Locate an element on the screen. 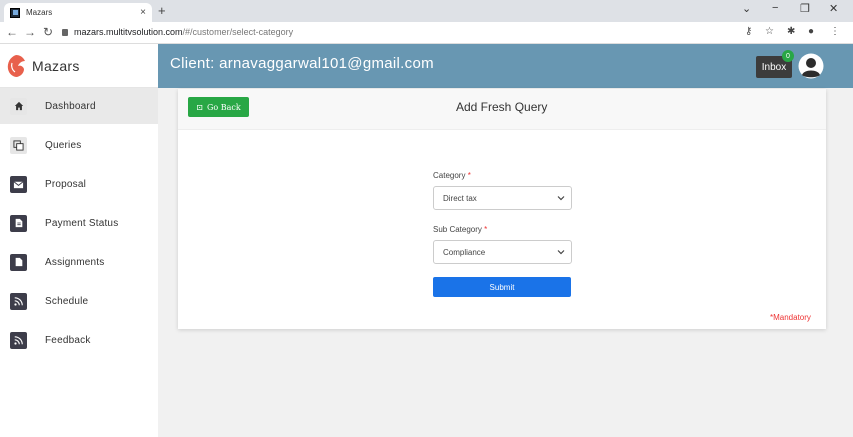 This screenshot has width=853, height=437. card-header: ⊡ Go Back Add Fresh Query is located at coordinates (502, 109).